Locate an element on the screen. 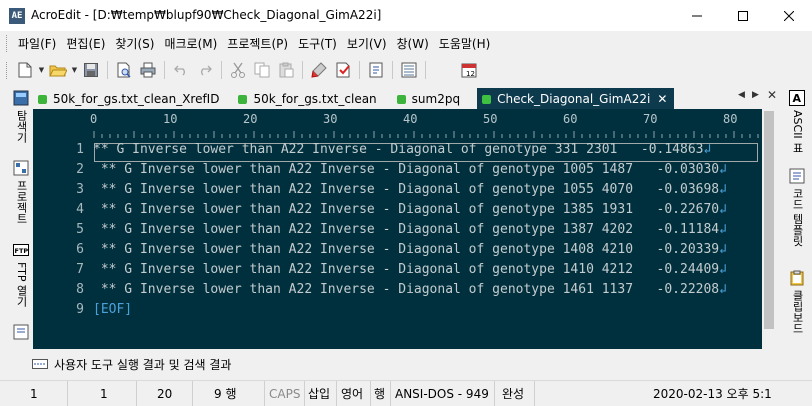 The image size is (812, 406). scrollbar-thumb is located at coordinates (769, 220).